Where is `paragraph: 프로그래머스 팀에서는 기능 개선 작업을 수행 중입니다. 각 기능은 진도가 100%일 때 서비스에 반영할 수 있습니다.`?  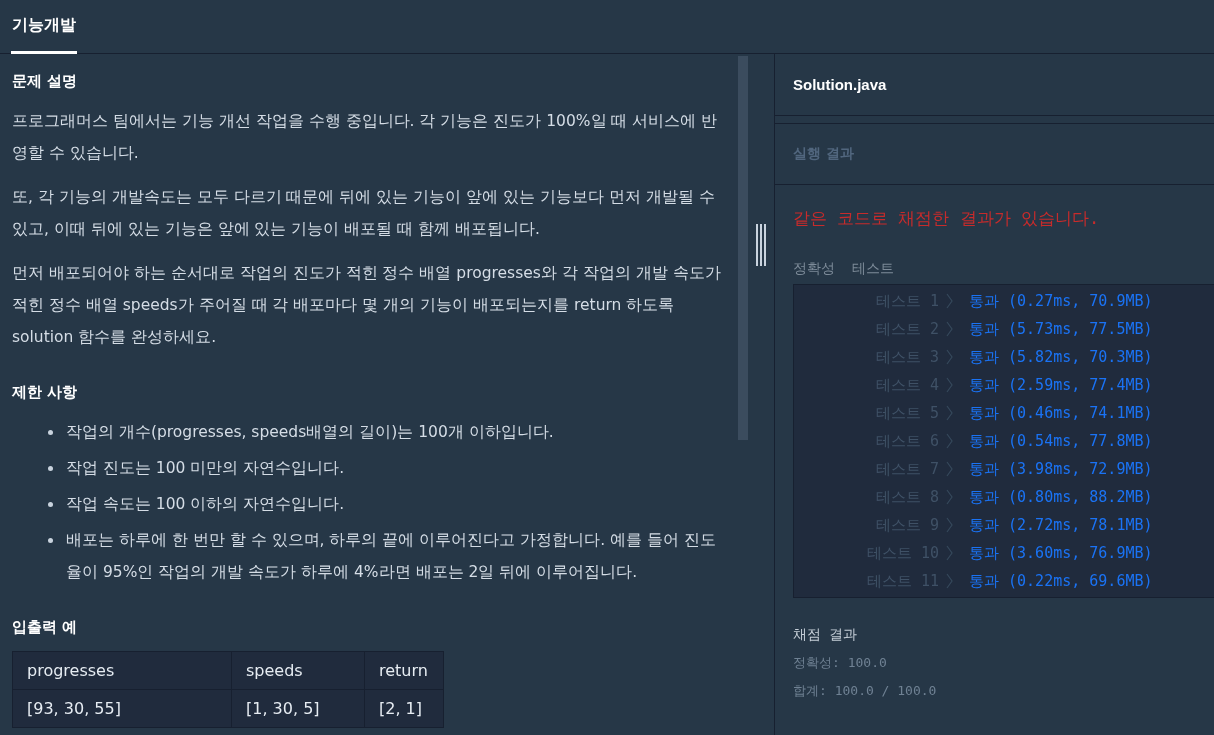 paragraph: 프로그래머스 팀에서는 기능 개선 작업을 수행 중입니다. 각 기능은 진도가 100%일 때 서비스에 반영할 수 있습니다. is located at coordinates (365, 137).